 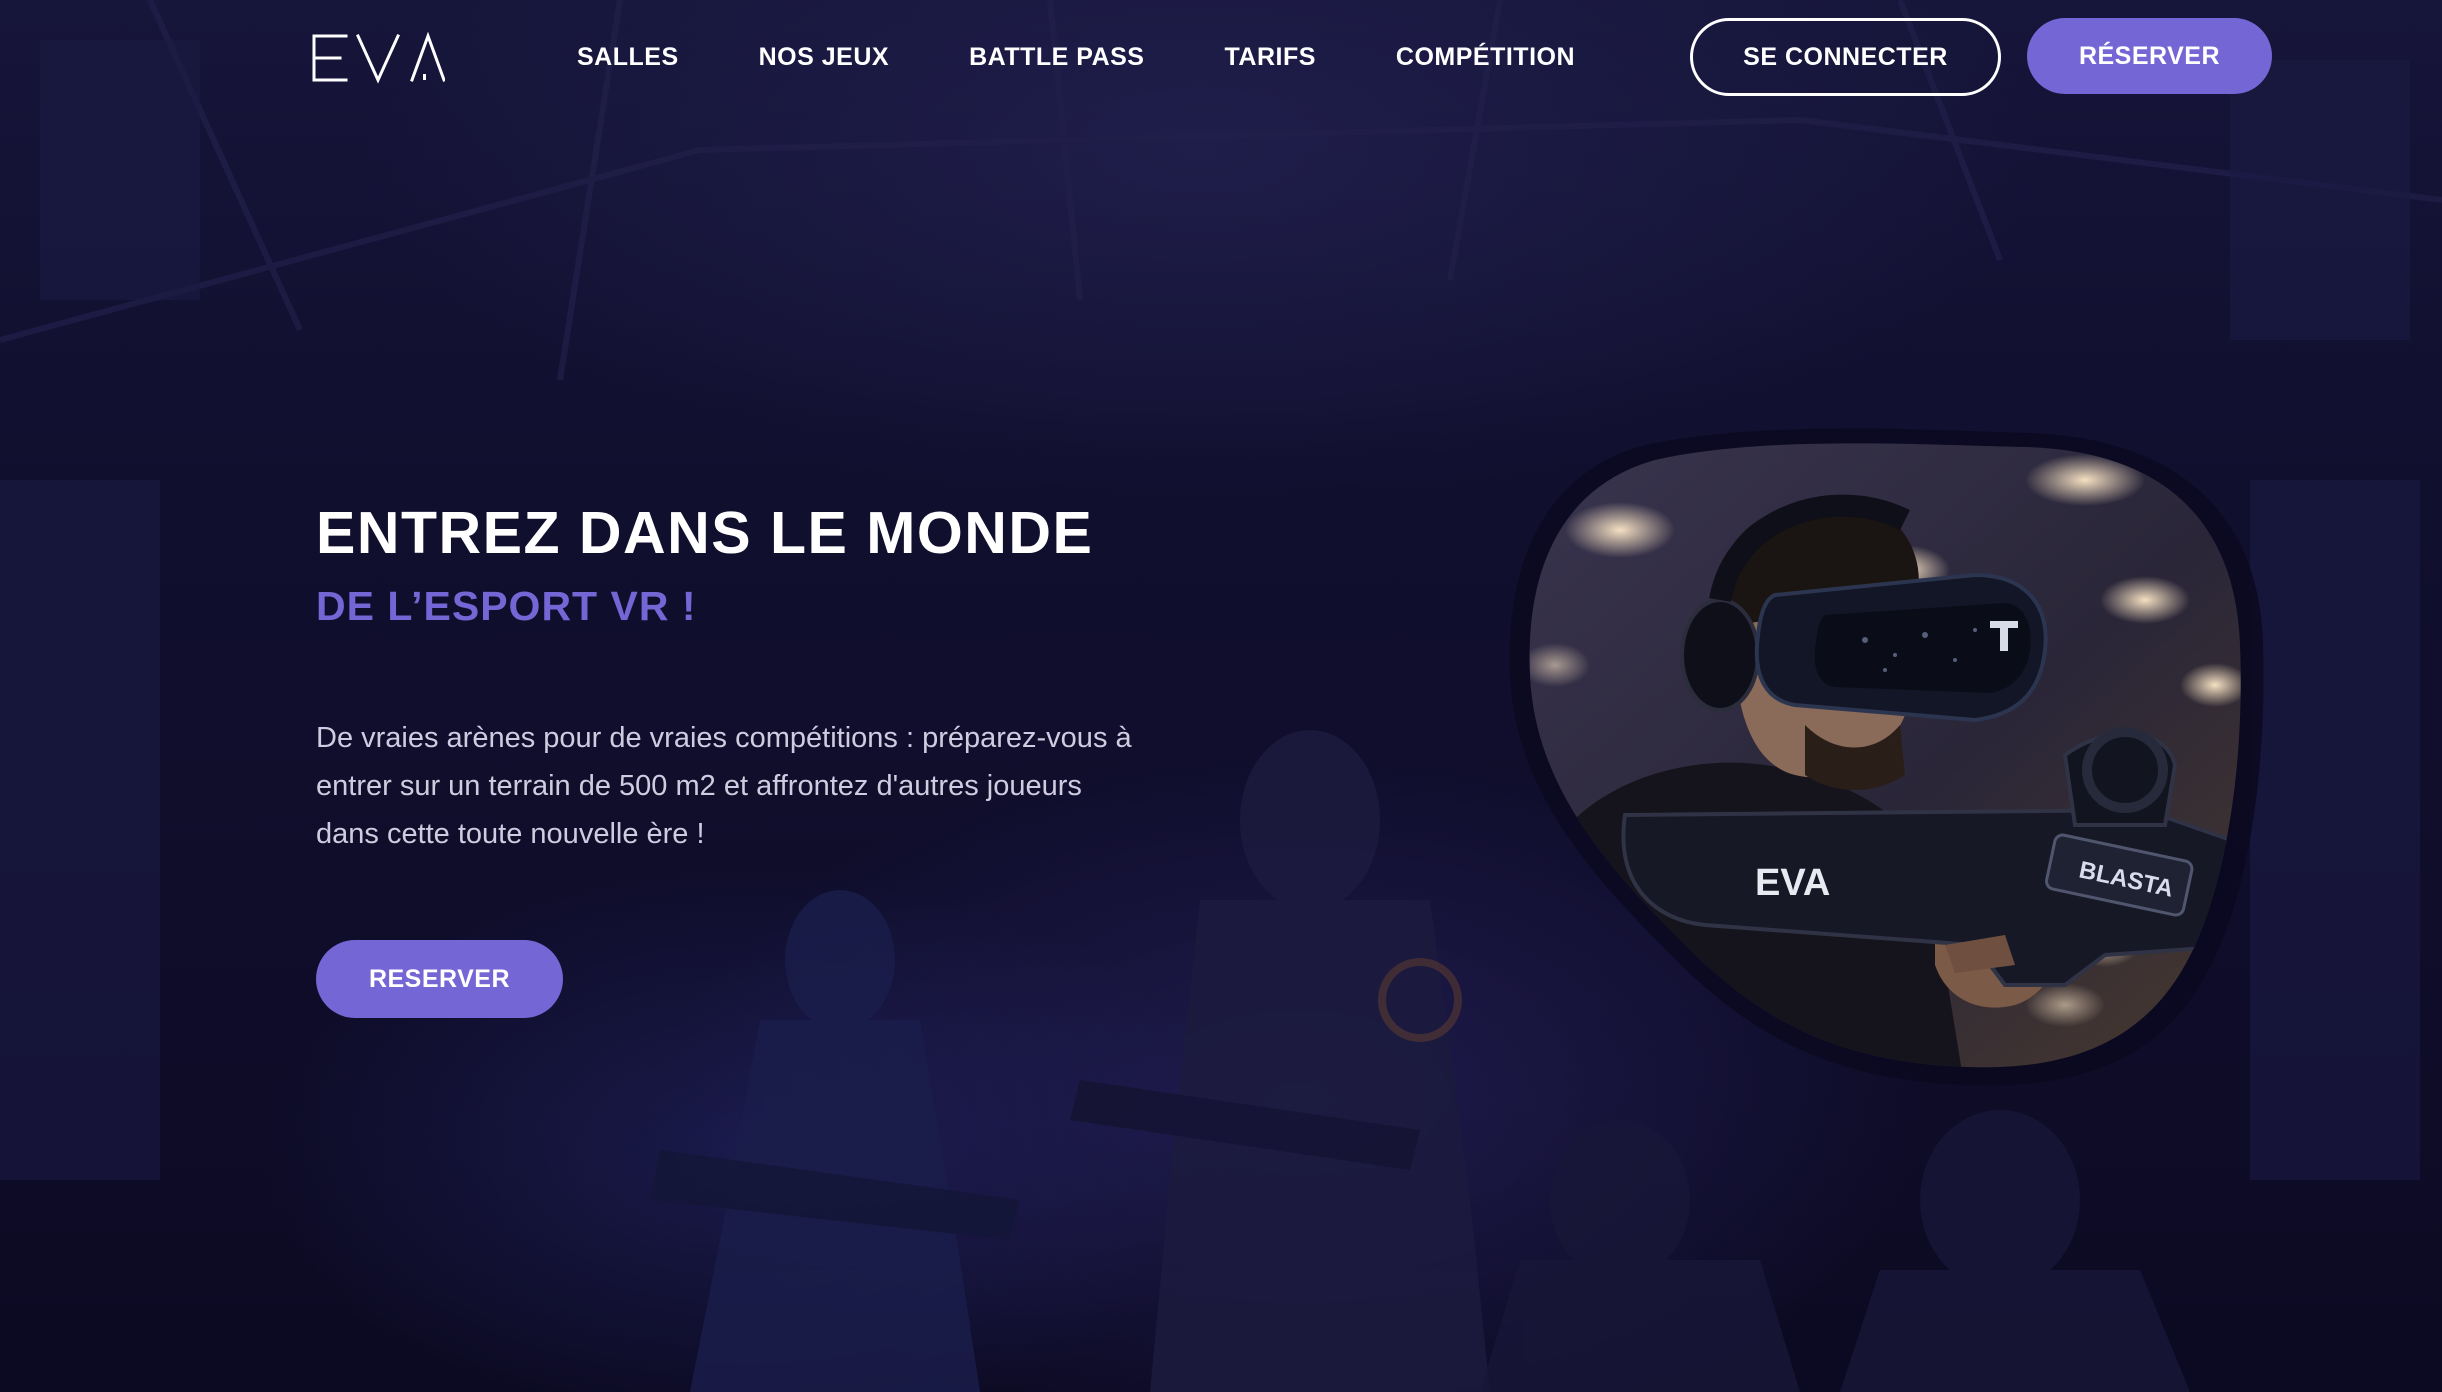 I want to click on hero-subtitle: DE L’ESPORT VR !, so click(x=506, y=606).